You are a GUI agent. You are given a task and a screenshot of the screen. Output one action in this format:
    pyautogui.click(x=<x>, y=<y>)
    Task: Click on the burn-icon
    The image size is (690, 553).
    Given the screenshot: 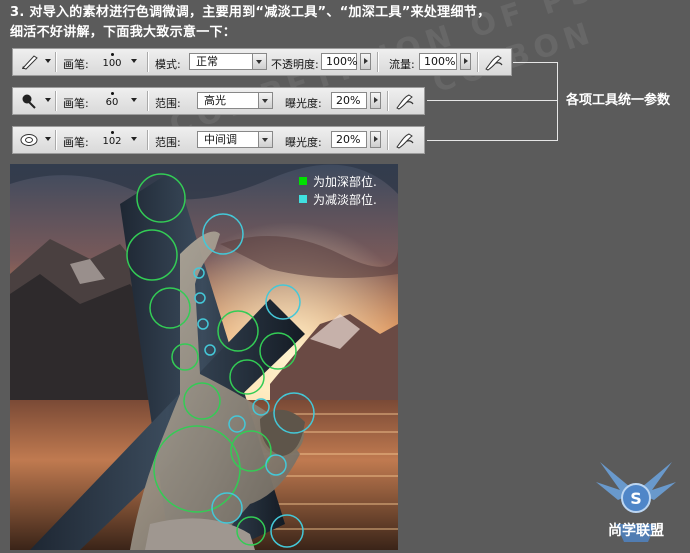 What is the action you would take?
    pyautogui.click(x=30, y=101)
    